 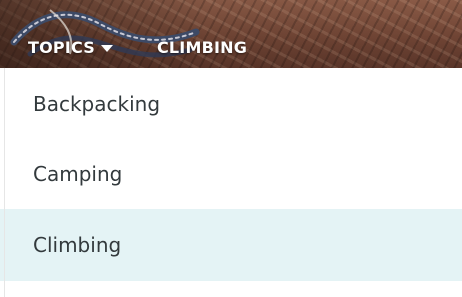 What do you see at coordinates (106, 48) in the screenshot?
I see `caret-down-icon` at bounding box center [106, 48].